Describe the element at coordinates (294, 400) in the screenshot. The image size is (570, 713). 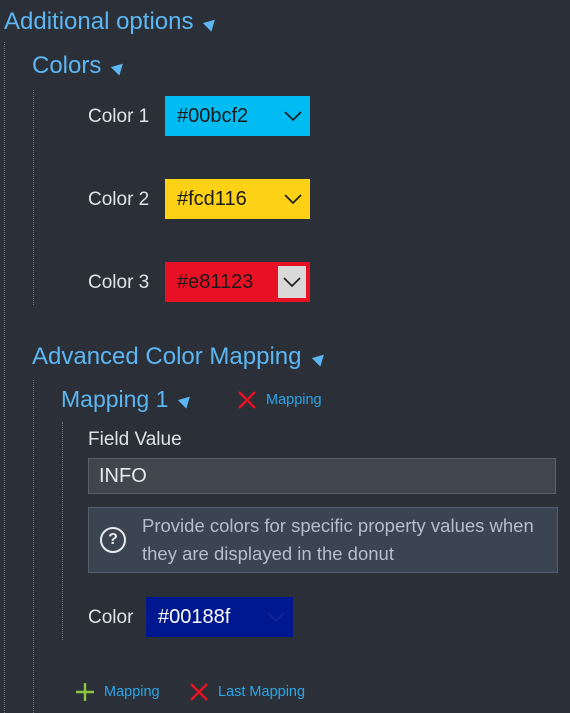
I see `remove-mapping-label: Mapping` at that location.